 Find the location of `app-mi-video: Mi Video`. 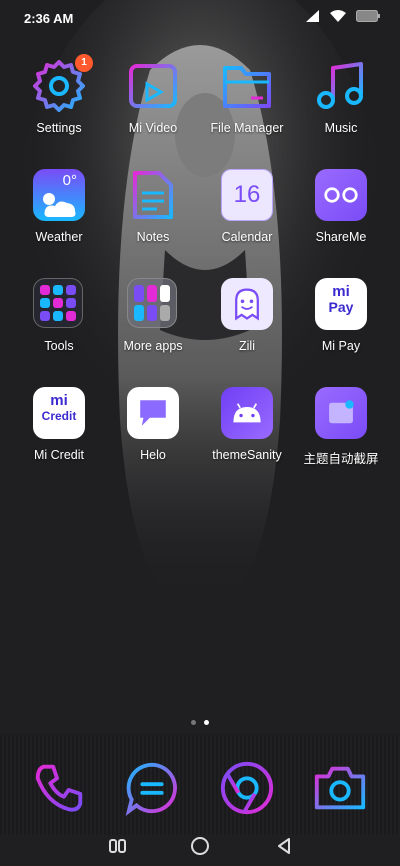

app-mi-video: Mi Video is located at coordinates (153, 97).